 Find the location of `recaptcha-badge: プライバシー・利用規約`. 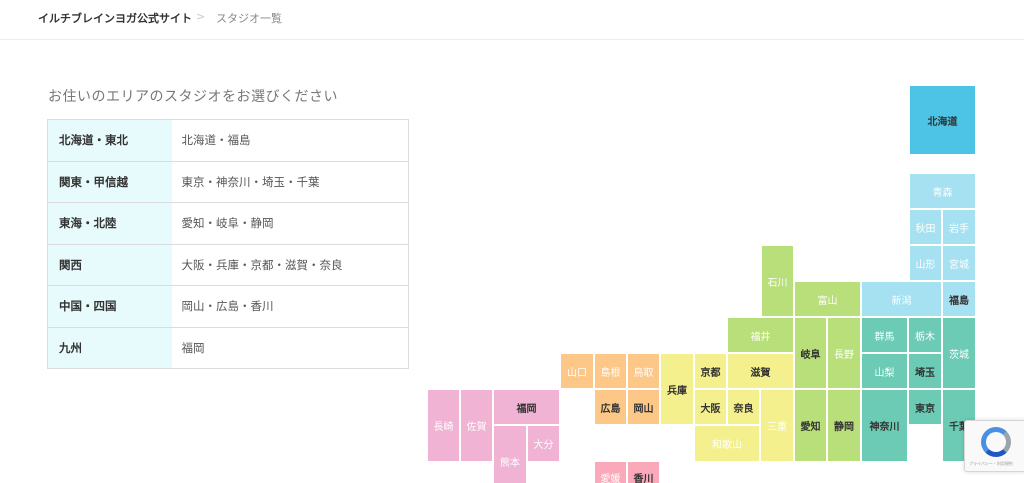

recaptcha-badge: プライバシー・利用規約 is located at coordinates (994, 446).